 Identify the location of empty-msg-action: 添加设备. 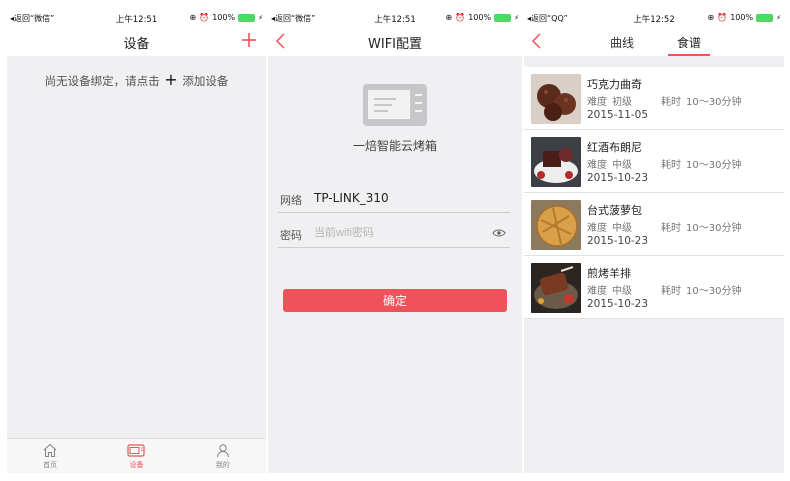
(205, 81).